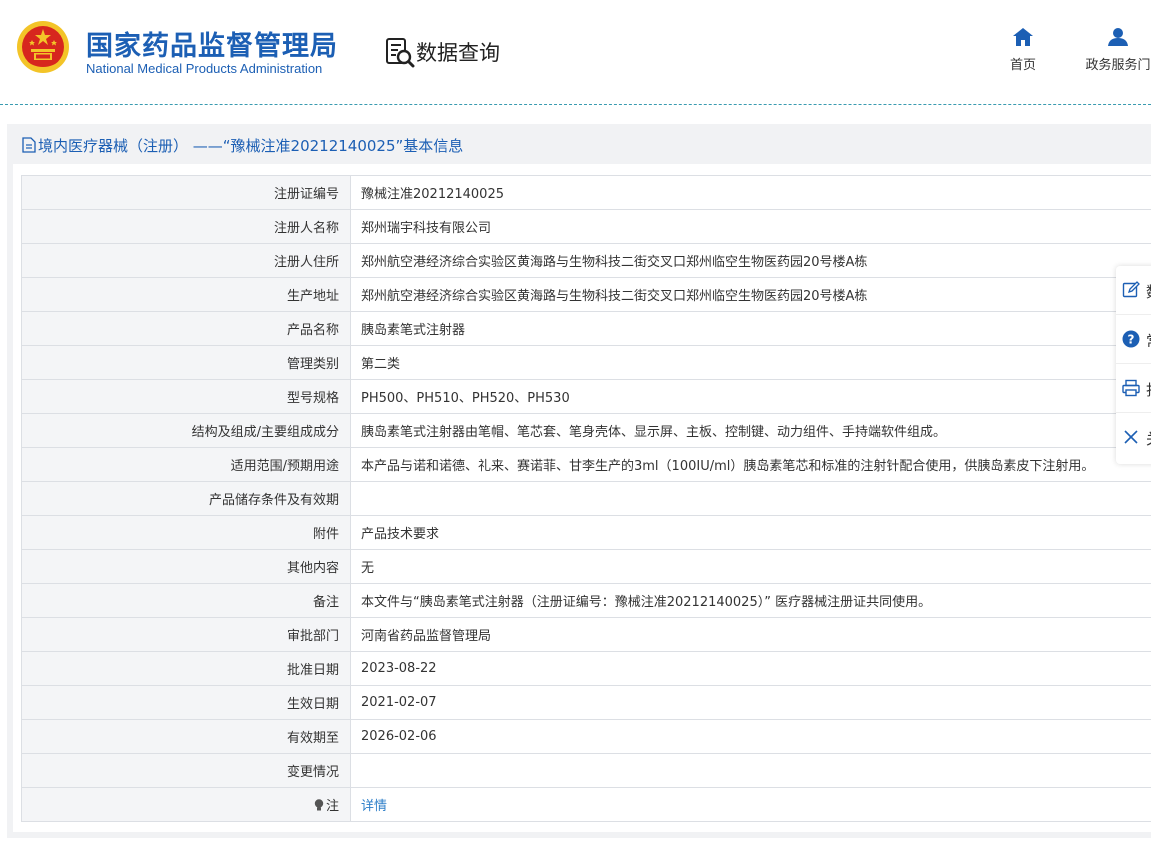 The image size is (1151, 856). Describe the element at coordinates (212, 46) in the screenshot. I see `org-name-cn: 国家药品监督管理局` at that location.